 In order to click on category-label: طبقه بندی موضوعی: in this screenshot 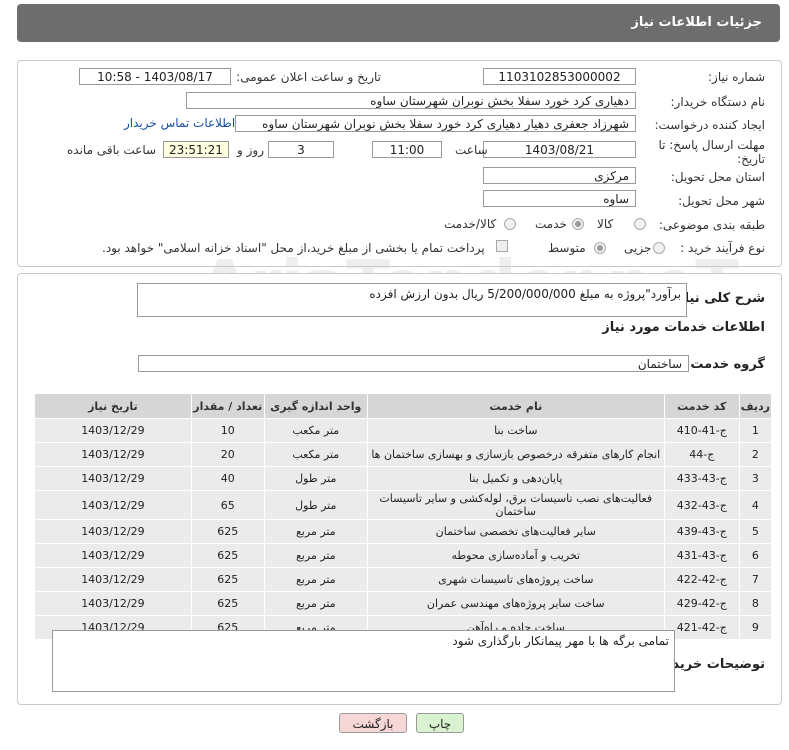, I will do `click(711, 225)`.